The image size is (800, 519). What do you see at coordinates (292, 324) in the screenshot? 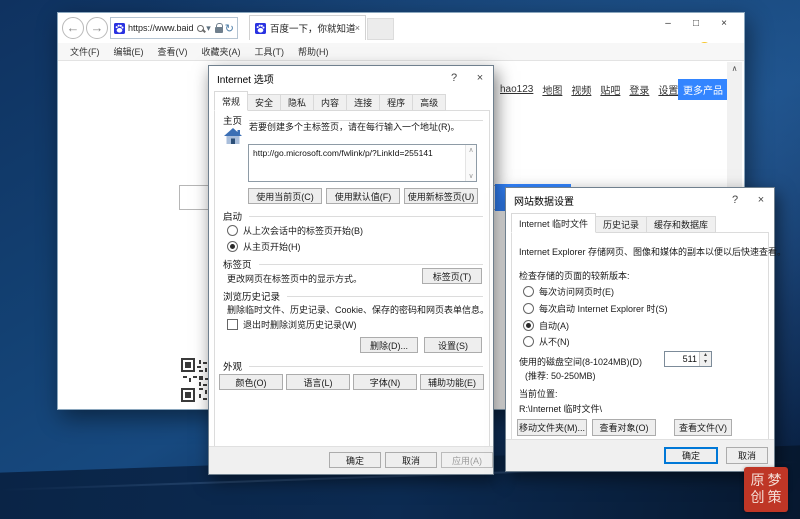
I see `delete-on-exit-option: 退出时删除浏览历史记录(W)` at bounding box center [292, 324].